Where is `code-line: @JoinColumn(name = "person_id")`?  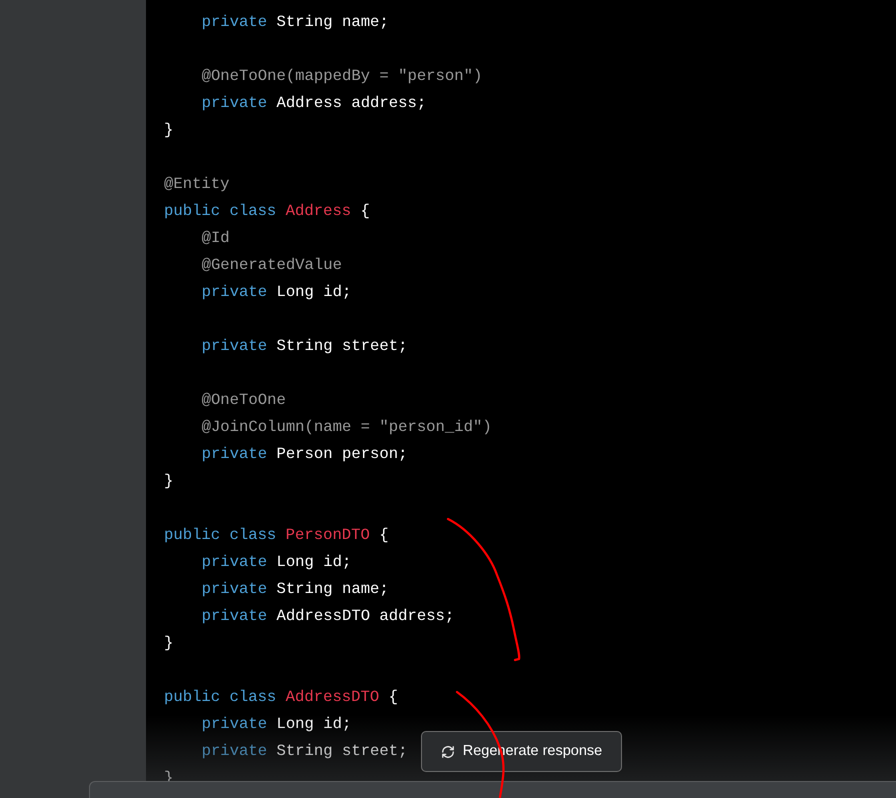
code-line: @JoinColumn(name = "person_id") is located at coordinates (347, 427).